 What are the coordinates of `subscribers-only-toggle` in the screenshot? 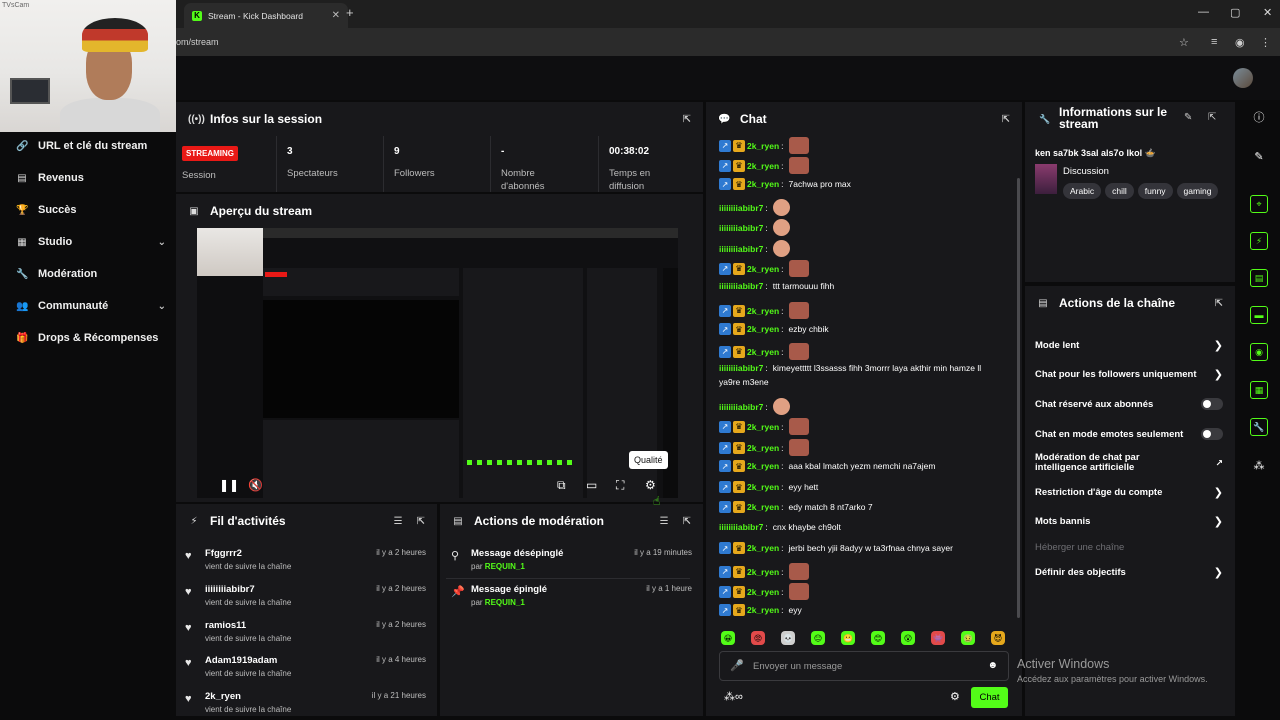 It's located at (1212, 404).